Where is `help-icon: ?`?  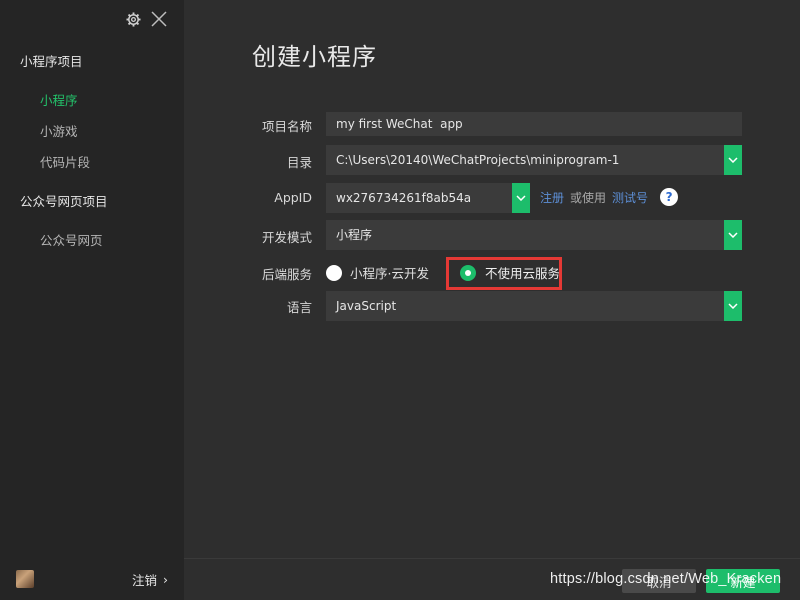
help-icon: ? is located at coordinates (669, 197).